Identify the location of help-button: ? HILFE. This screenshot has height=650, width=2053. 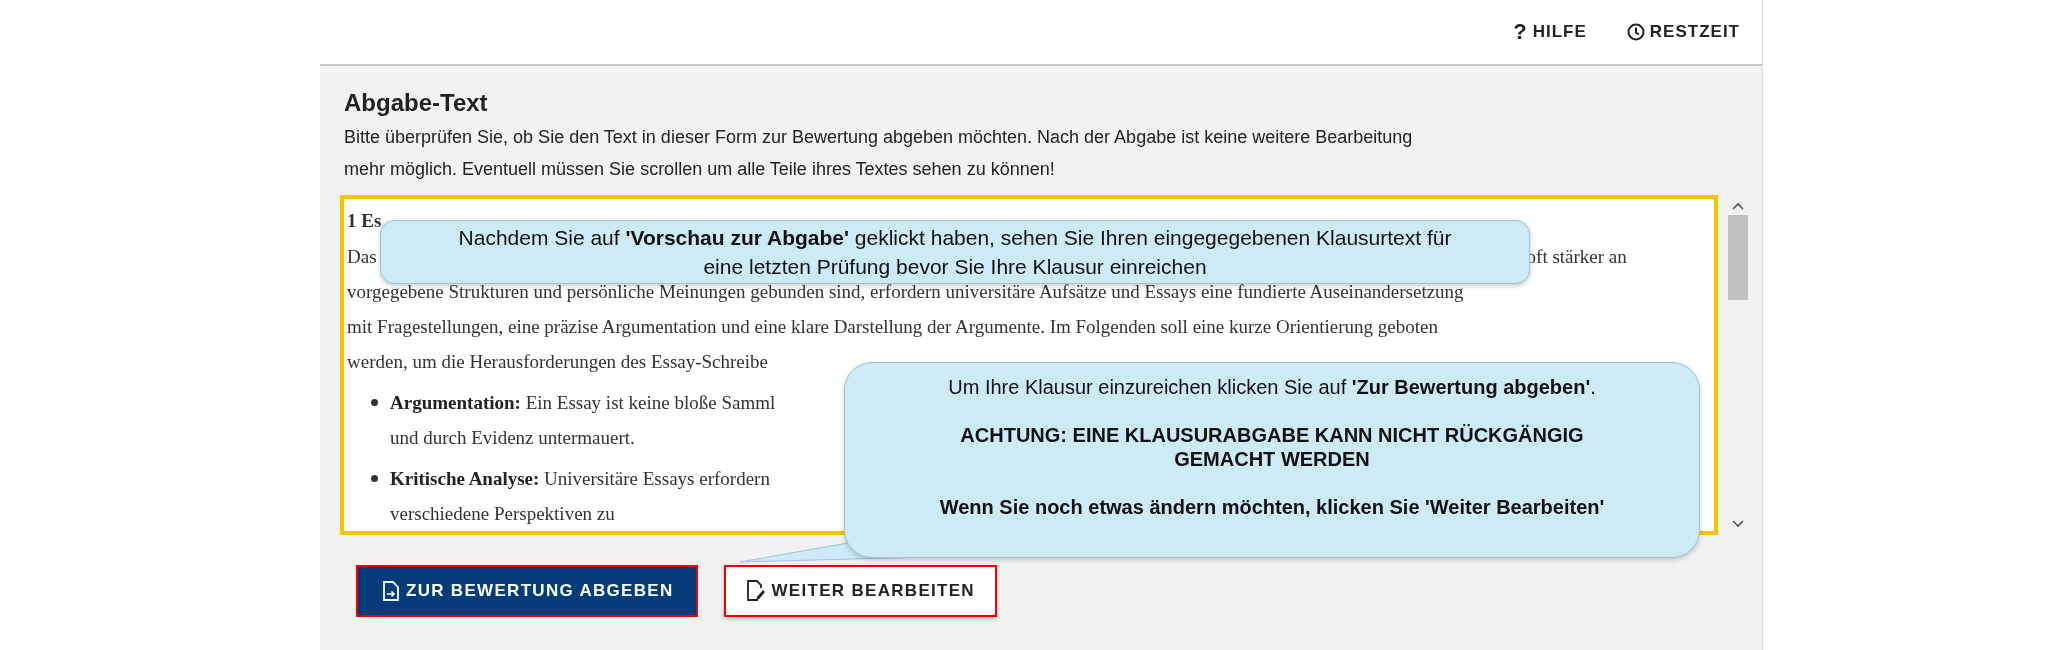
(1550, 32).